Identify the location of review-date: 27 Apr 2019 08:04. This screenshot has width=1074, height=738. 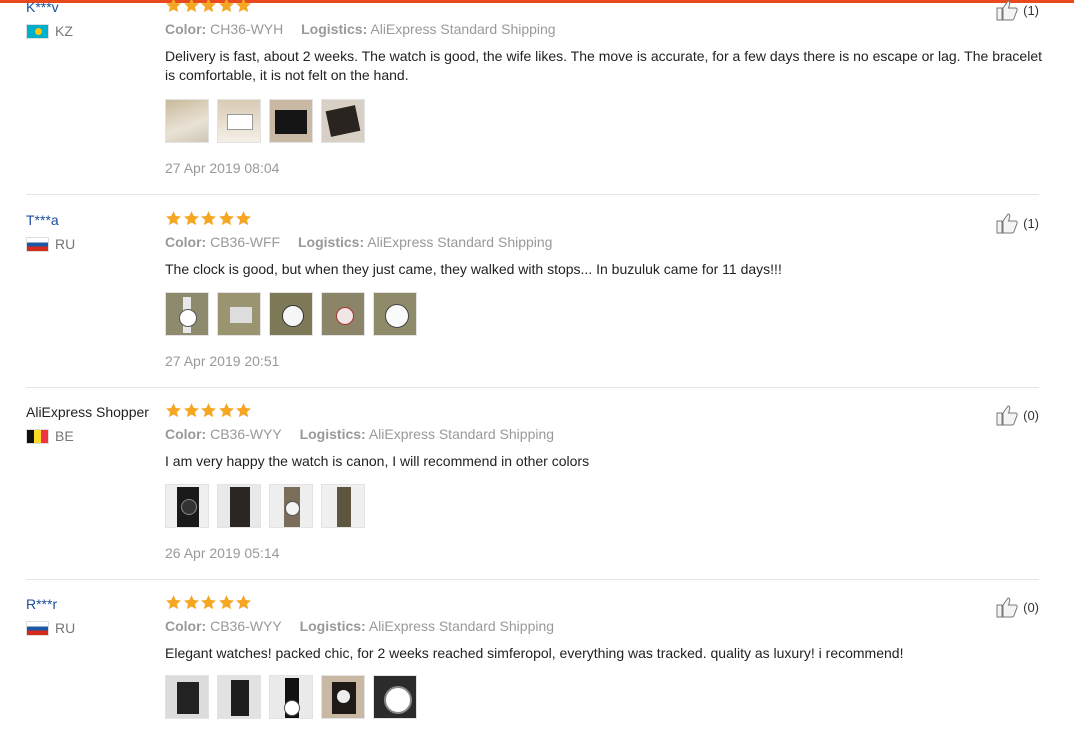
(222, 168).